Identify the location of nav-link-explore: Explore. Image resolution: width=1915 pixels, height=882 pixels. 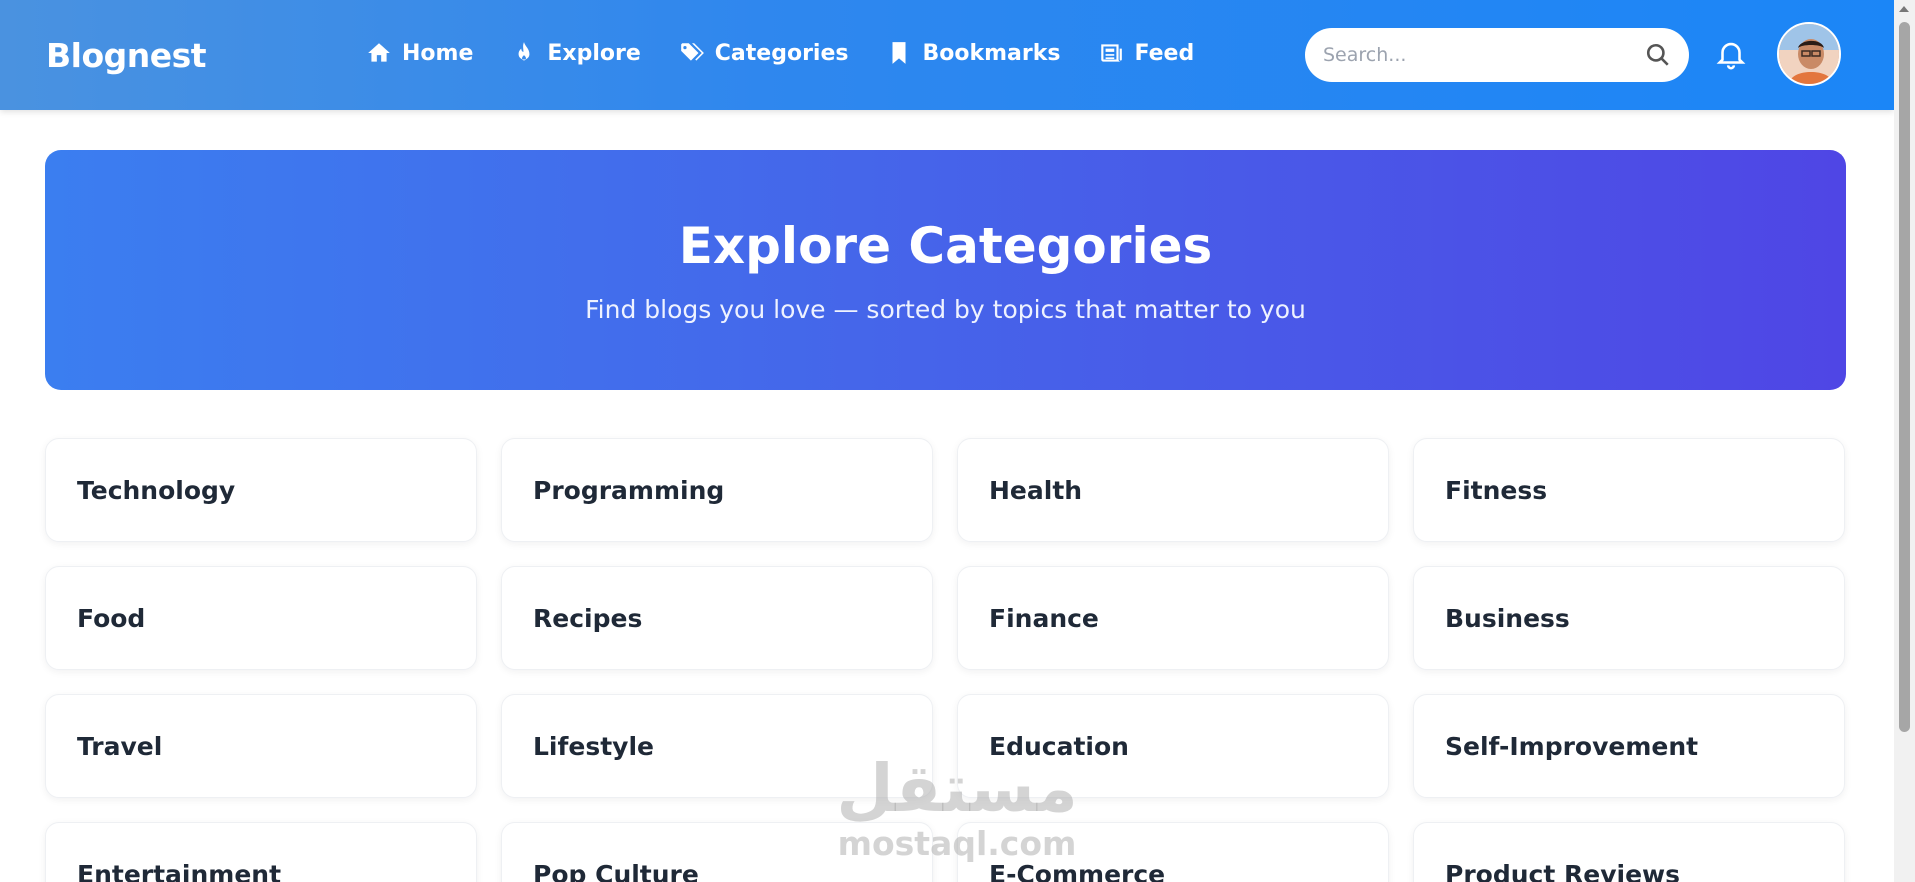
(576, 53).